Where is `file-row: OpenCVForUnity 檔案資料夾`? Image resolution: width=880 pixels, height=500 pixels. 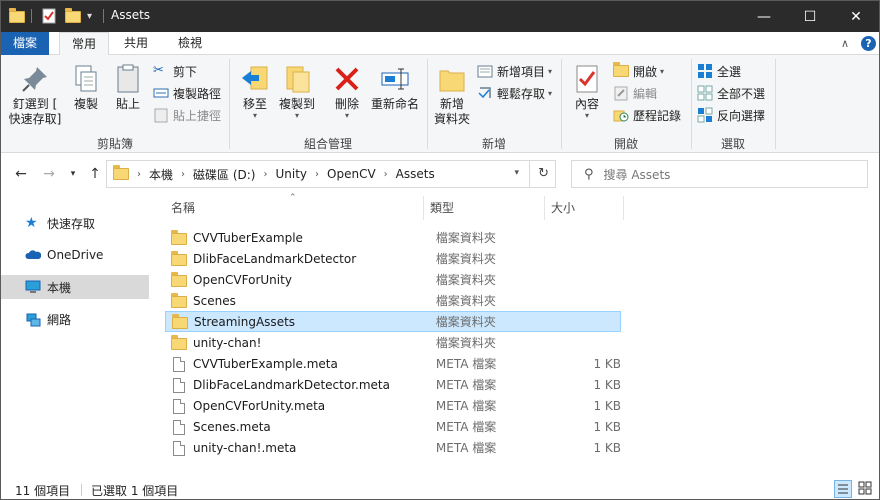 file-row: OpenCVForUnity 檔案資料夾 is located at coordinates (393, 279).